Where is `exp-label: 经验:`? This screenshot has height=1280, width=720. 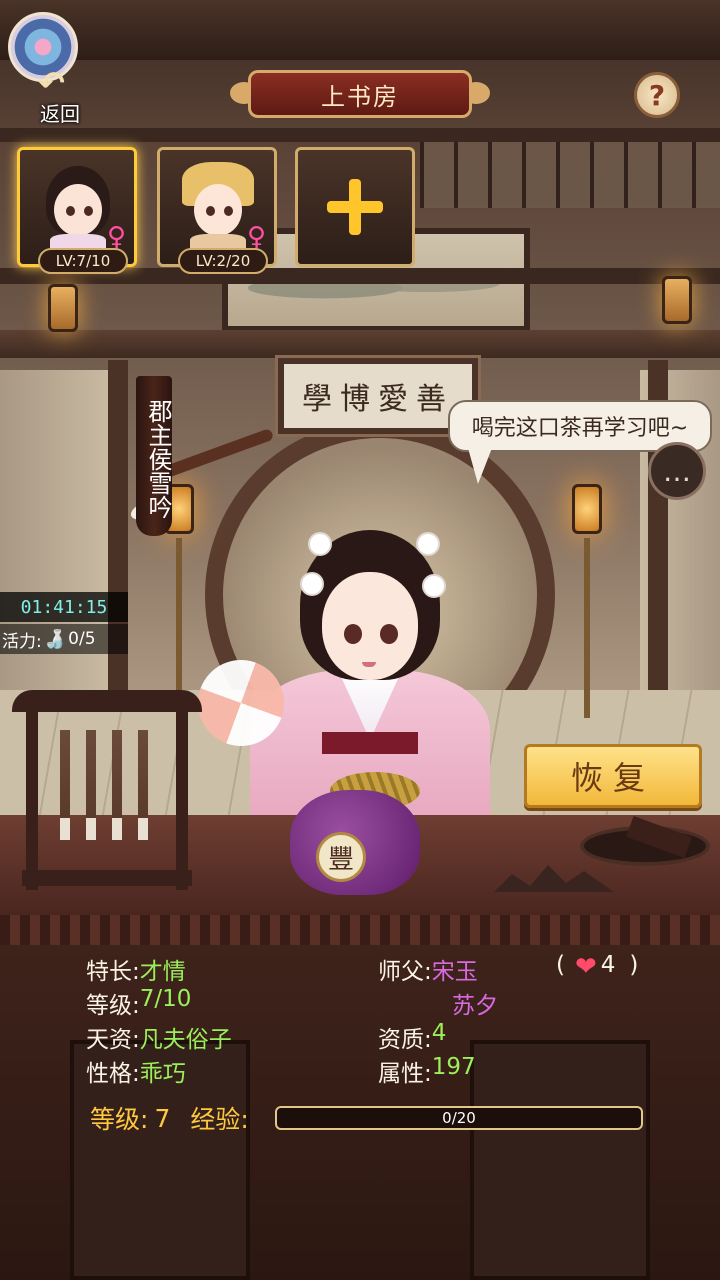 exp-label: 经验: is located at coordinates (219, 1119).